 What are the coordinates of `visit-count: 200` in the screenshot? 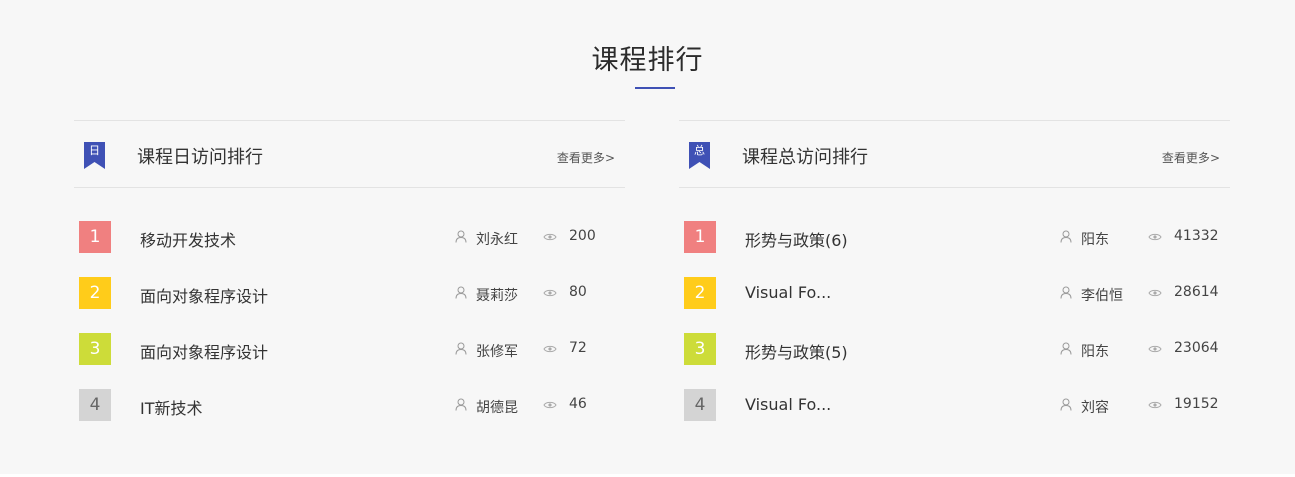 It's located at (582, 236).